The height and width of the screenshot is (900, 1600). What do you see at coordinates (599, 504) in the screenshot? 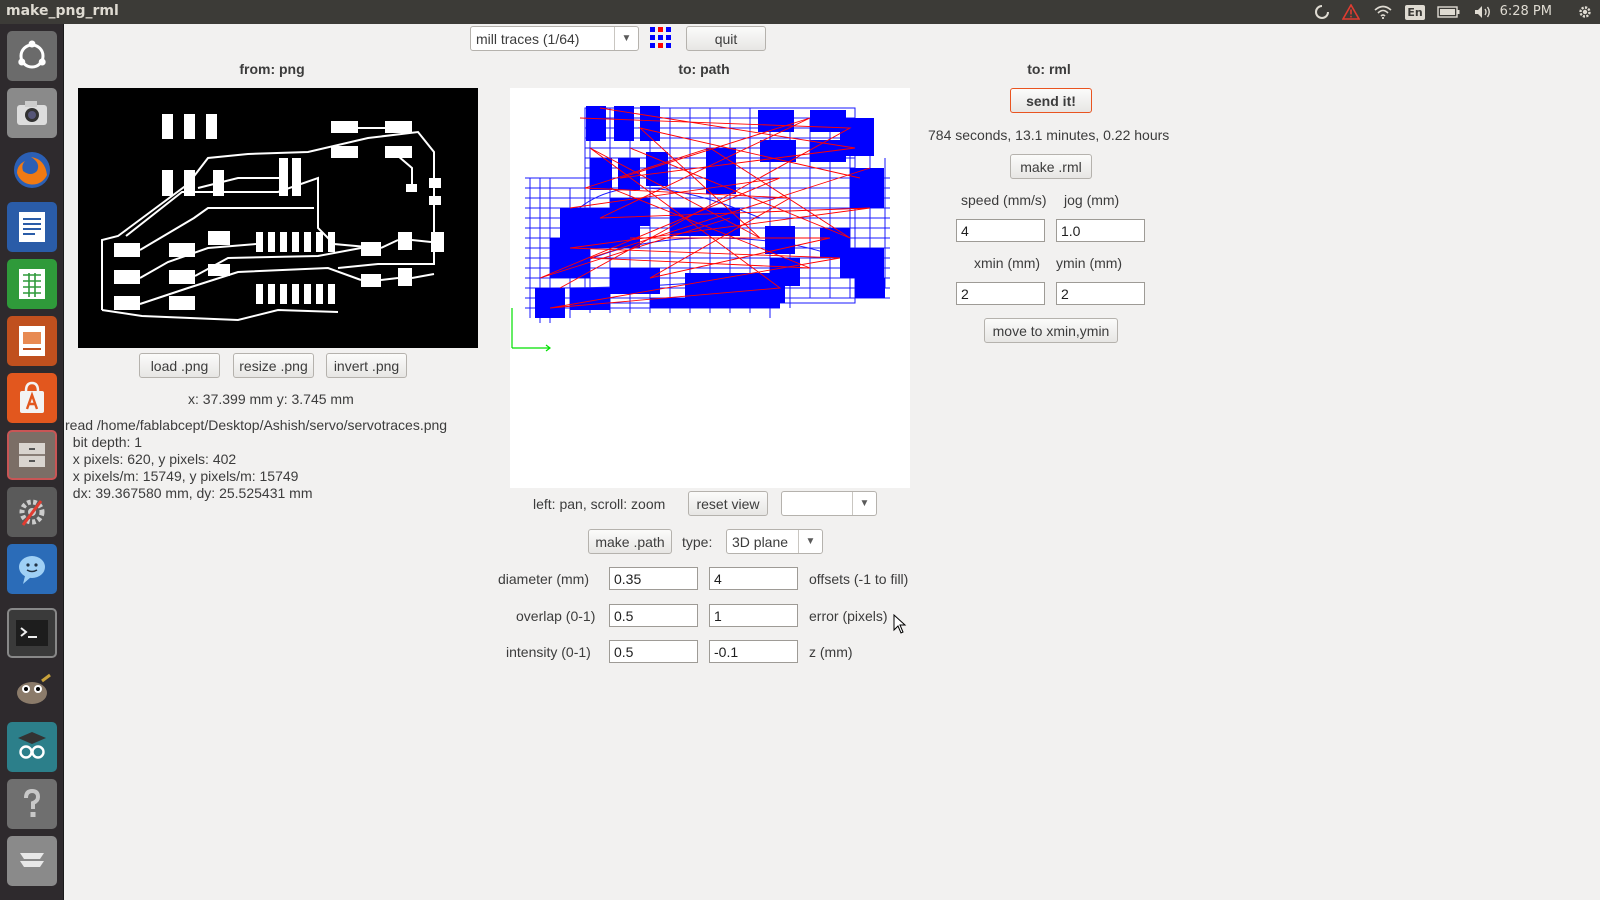
I see `pan-zoom-hint: left: pan, scroll: zoom` at bounding box center [599, 504].